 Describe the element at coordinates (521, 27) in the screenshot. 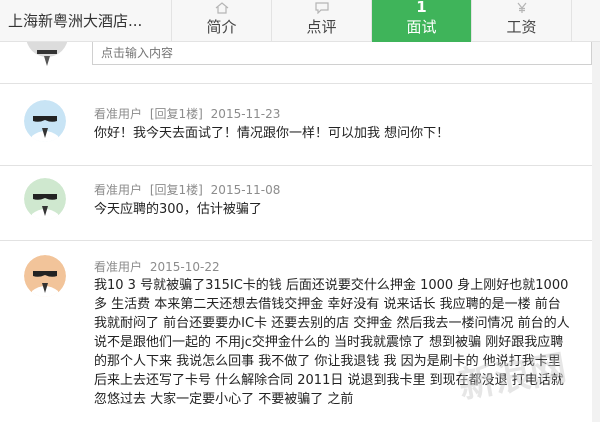

I see `tab-salary-label: 工资` at that location.